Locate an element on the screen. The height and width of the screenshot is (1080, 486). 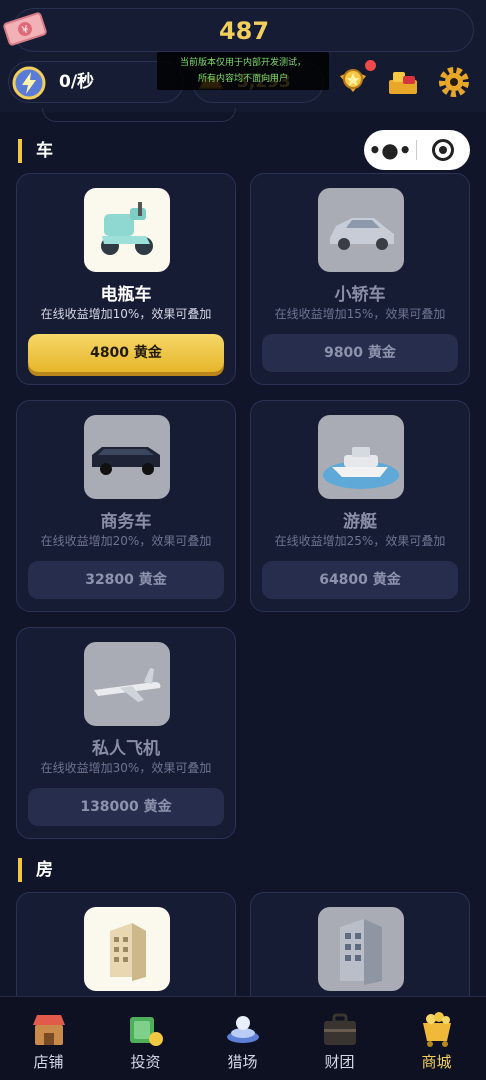
nav-label: 财团 is located at coordinates (339, 1062).